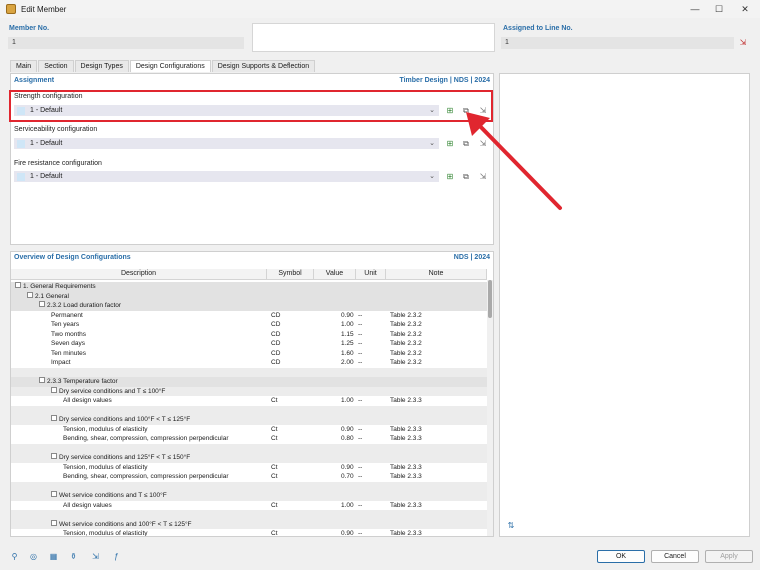 The width and height of the screenshot is (760, 570). Describe the element at coordinates (14, 556) in the screenshot. I see `help-icon: ⚲` at that location.